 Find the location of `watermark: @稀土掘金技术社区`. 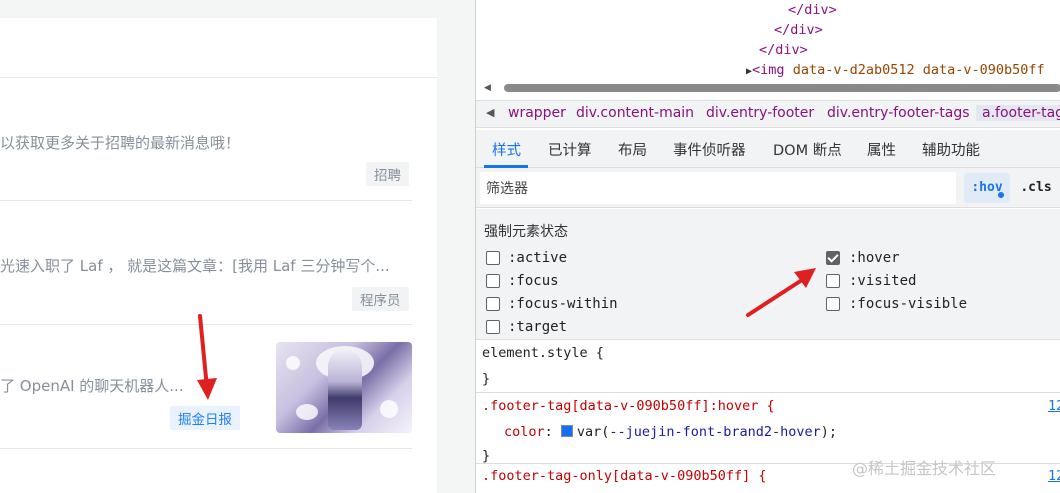

watermark: @稀土掘金技术社区 is located at coordinates (924, 468).